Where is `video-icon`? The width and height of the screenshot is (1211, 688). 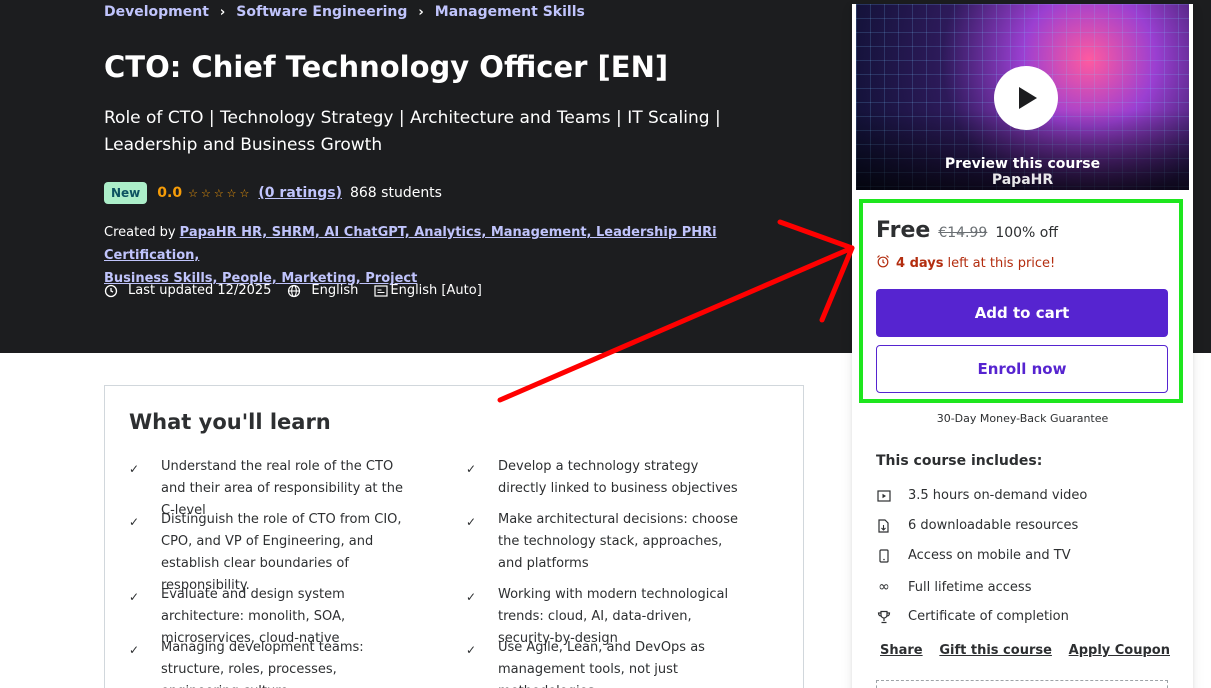
video-icon is located at coordinates (884, 495).